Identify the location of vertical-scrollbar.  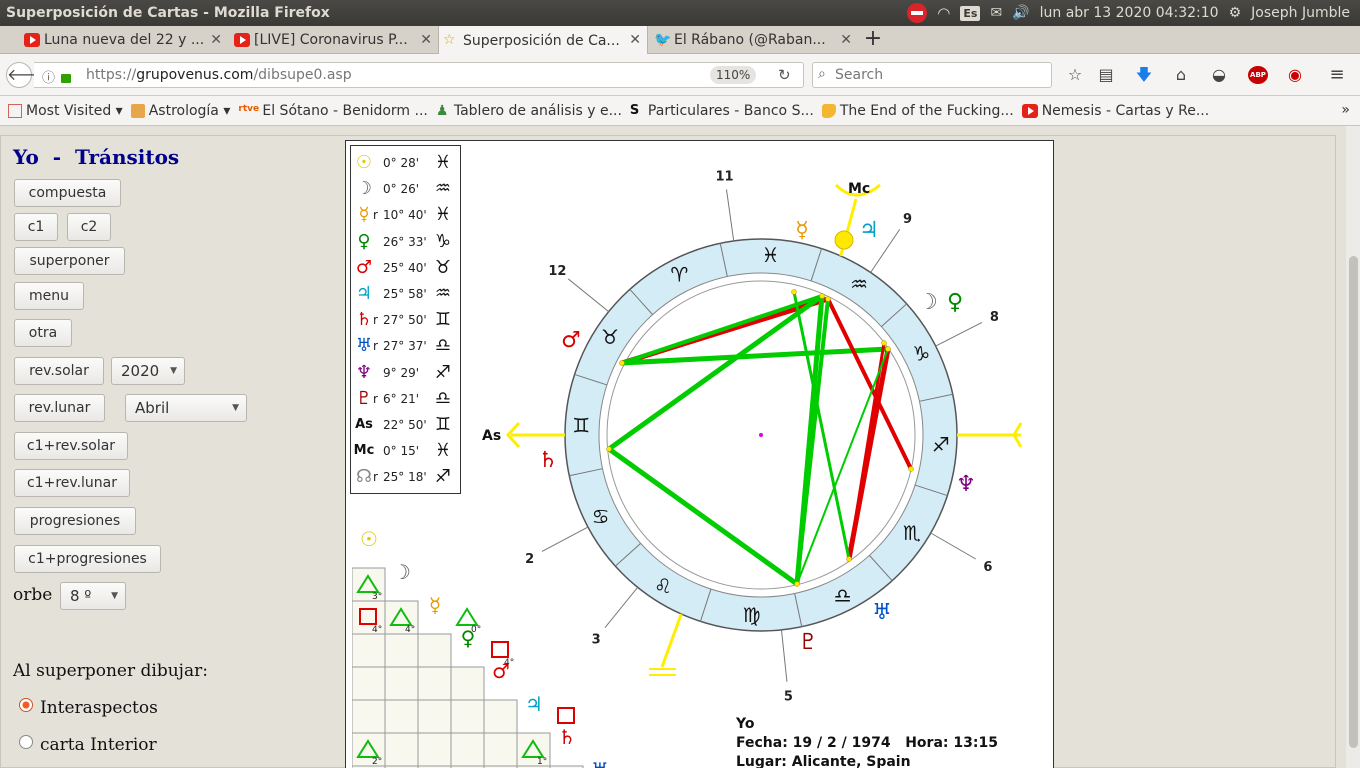
(1353, 447).